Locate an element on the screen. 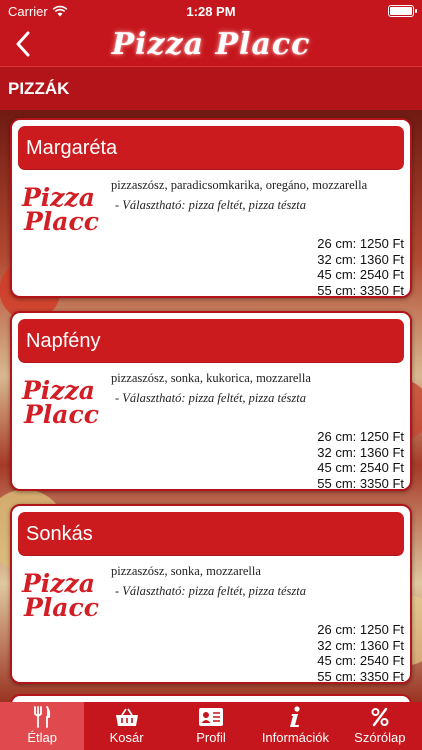 The width and height of the screenshot is (422, 750). wifi-icon is located at coordinates (60, 11).